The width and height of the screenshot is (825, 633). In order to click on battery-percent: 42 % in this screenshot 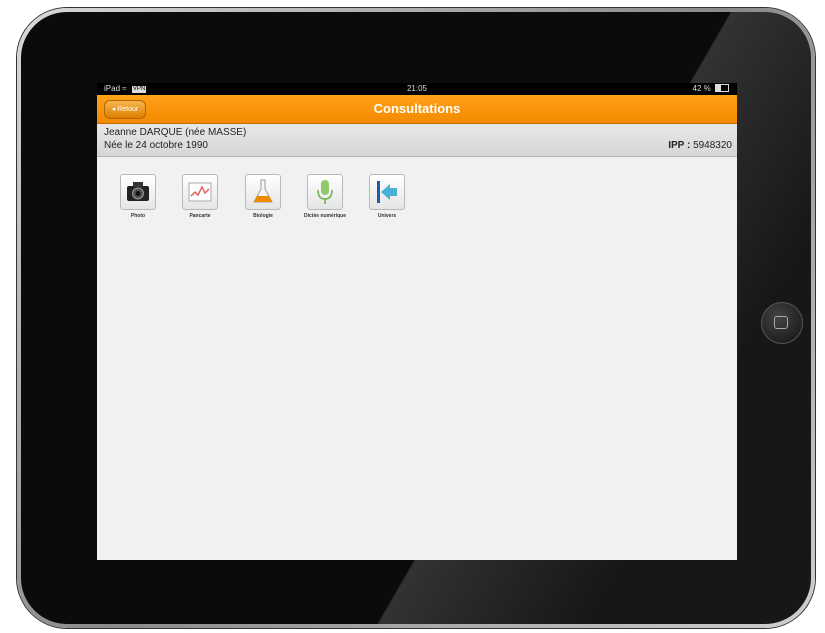, I will do `click(701, 88)`.